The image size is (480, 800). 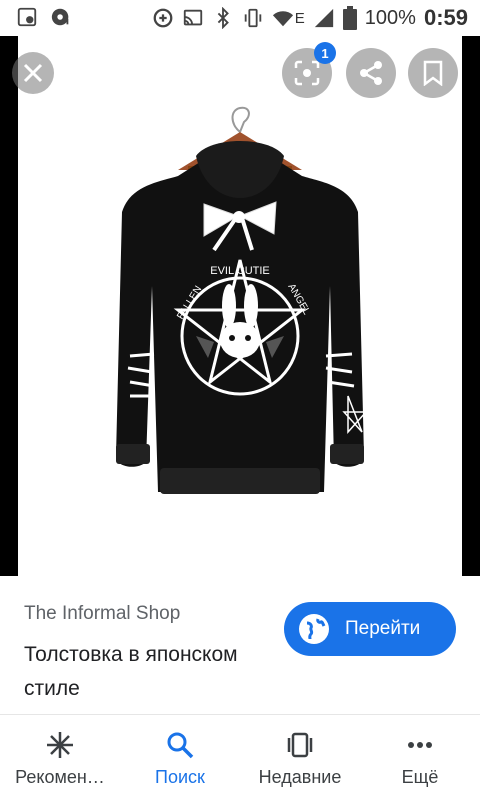 I want to click on status-bar: E 100% 0:59, so click(x=240, y=18).